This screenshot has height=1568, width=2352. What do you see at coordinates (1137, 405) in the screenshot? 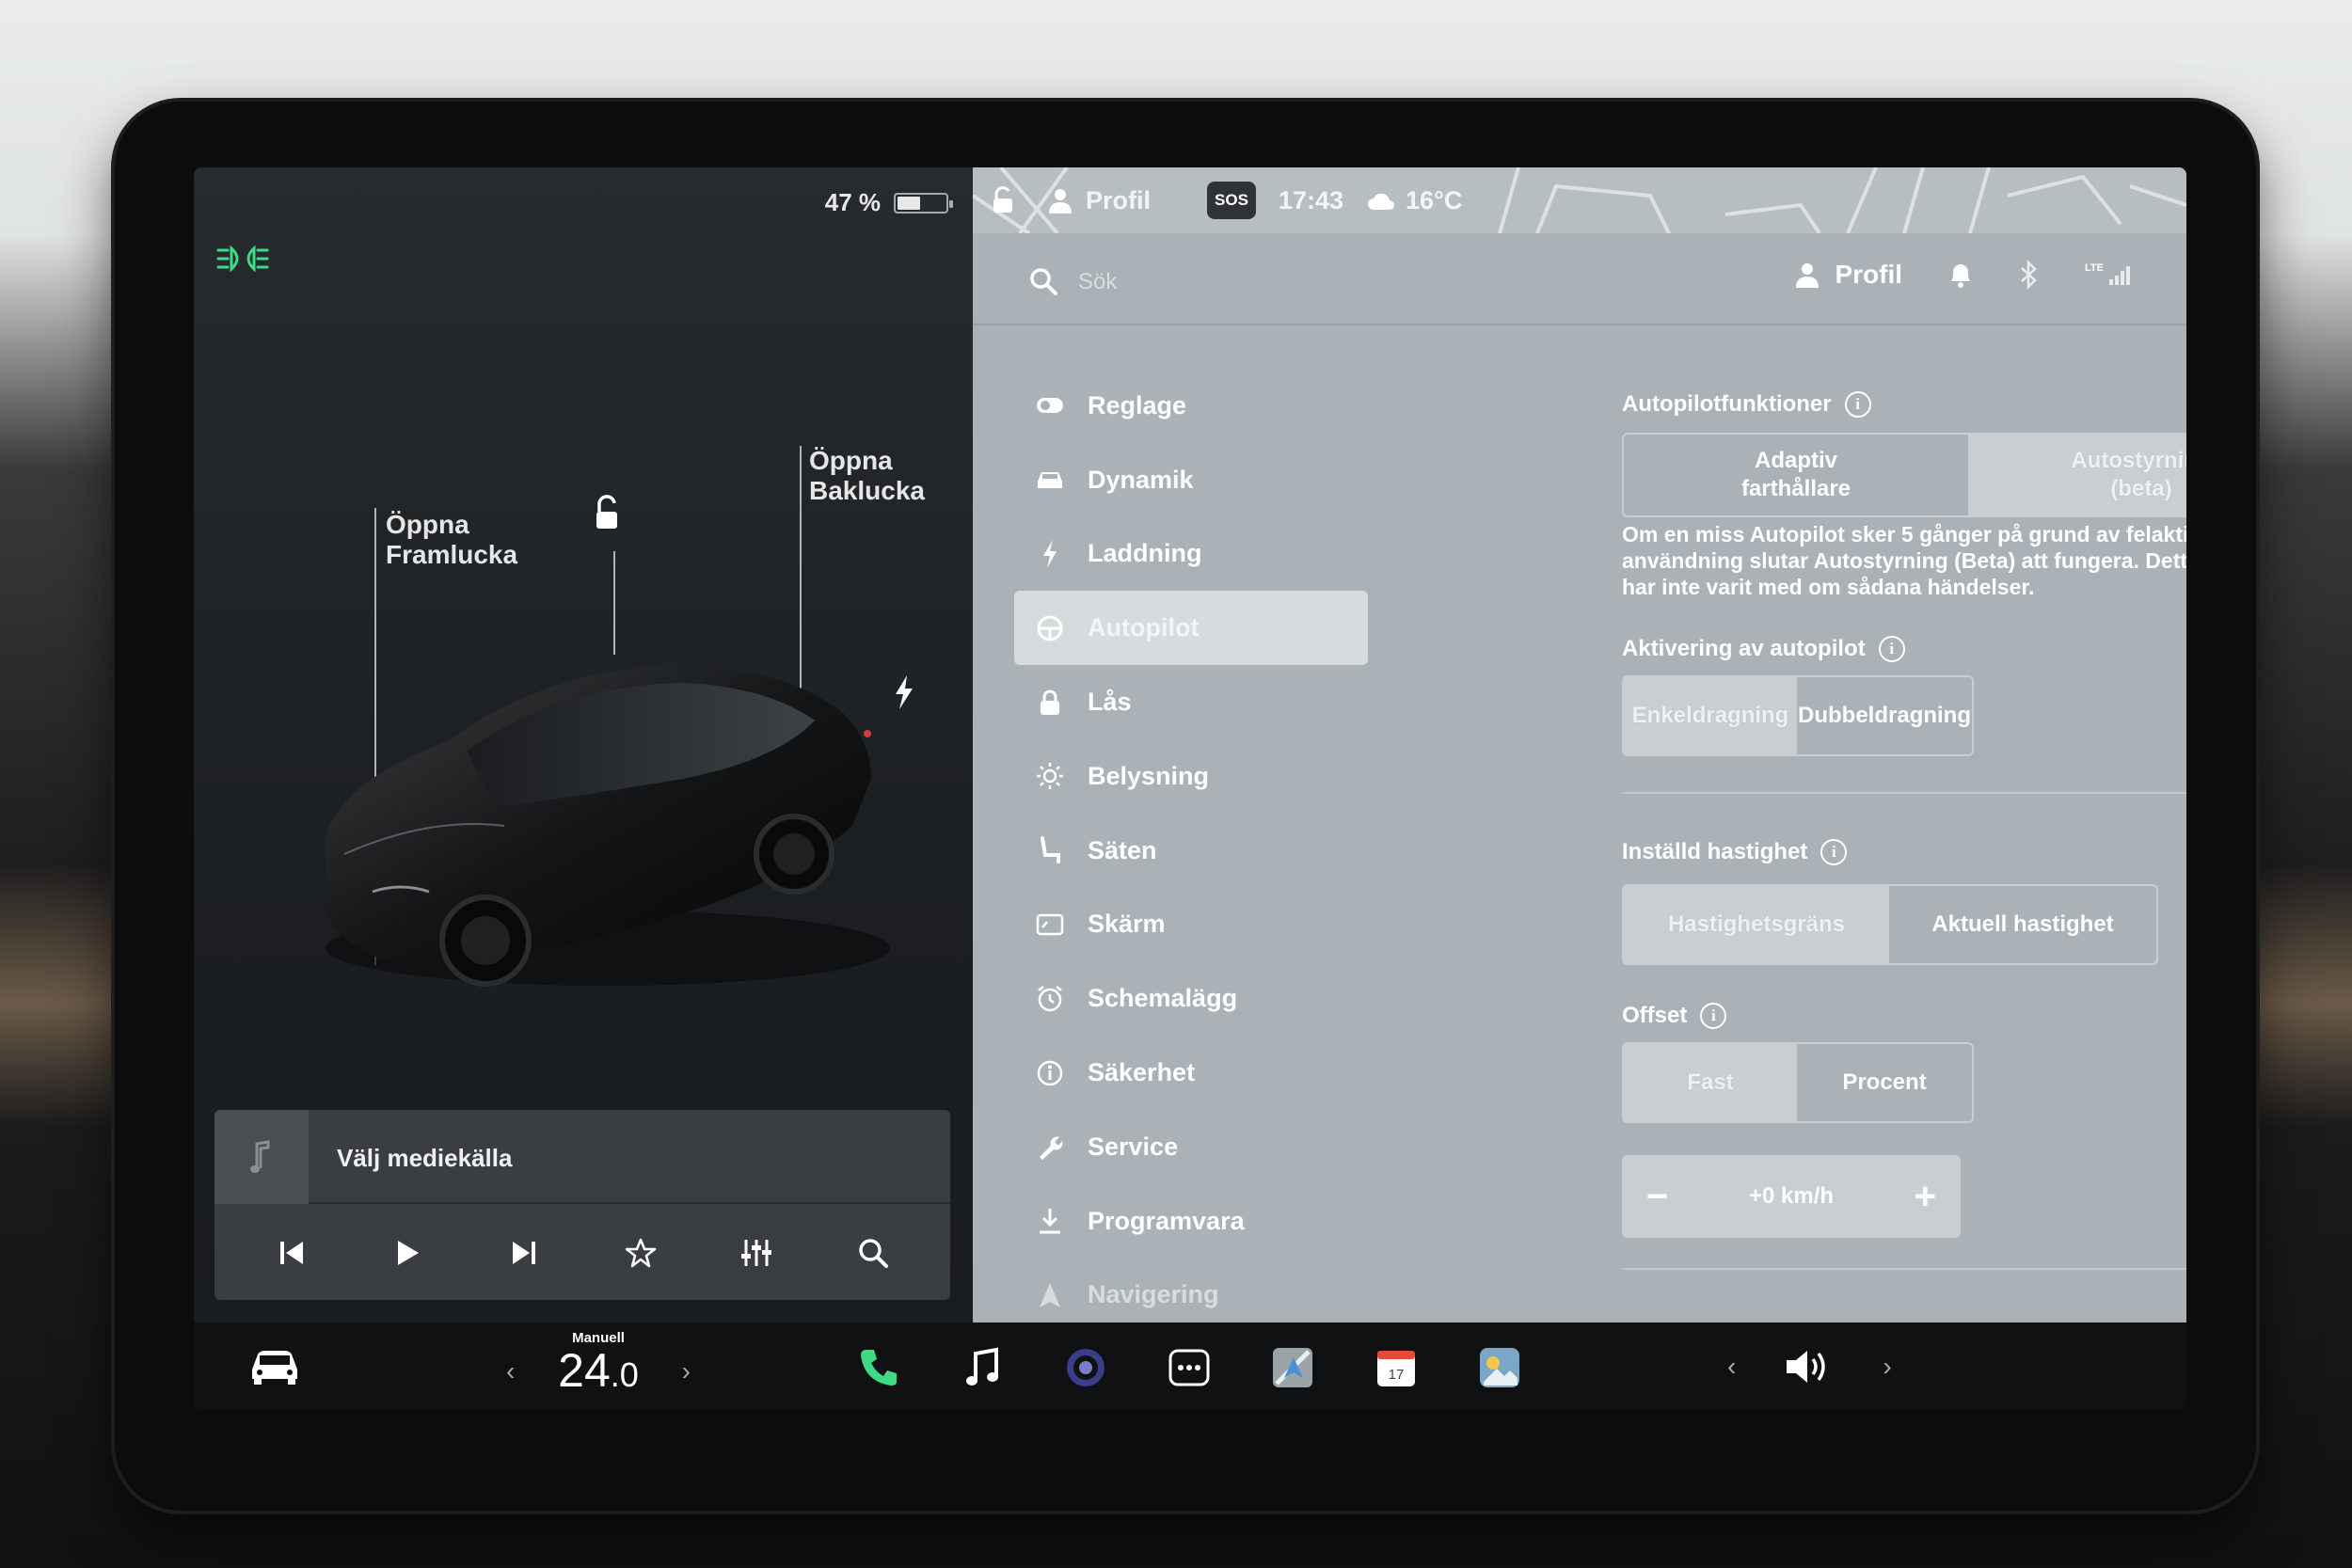
I see `sidebar-item-label: Reglage` at bounding box center [1137, 405].